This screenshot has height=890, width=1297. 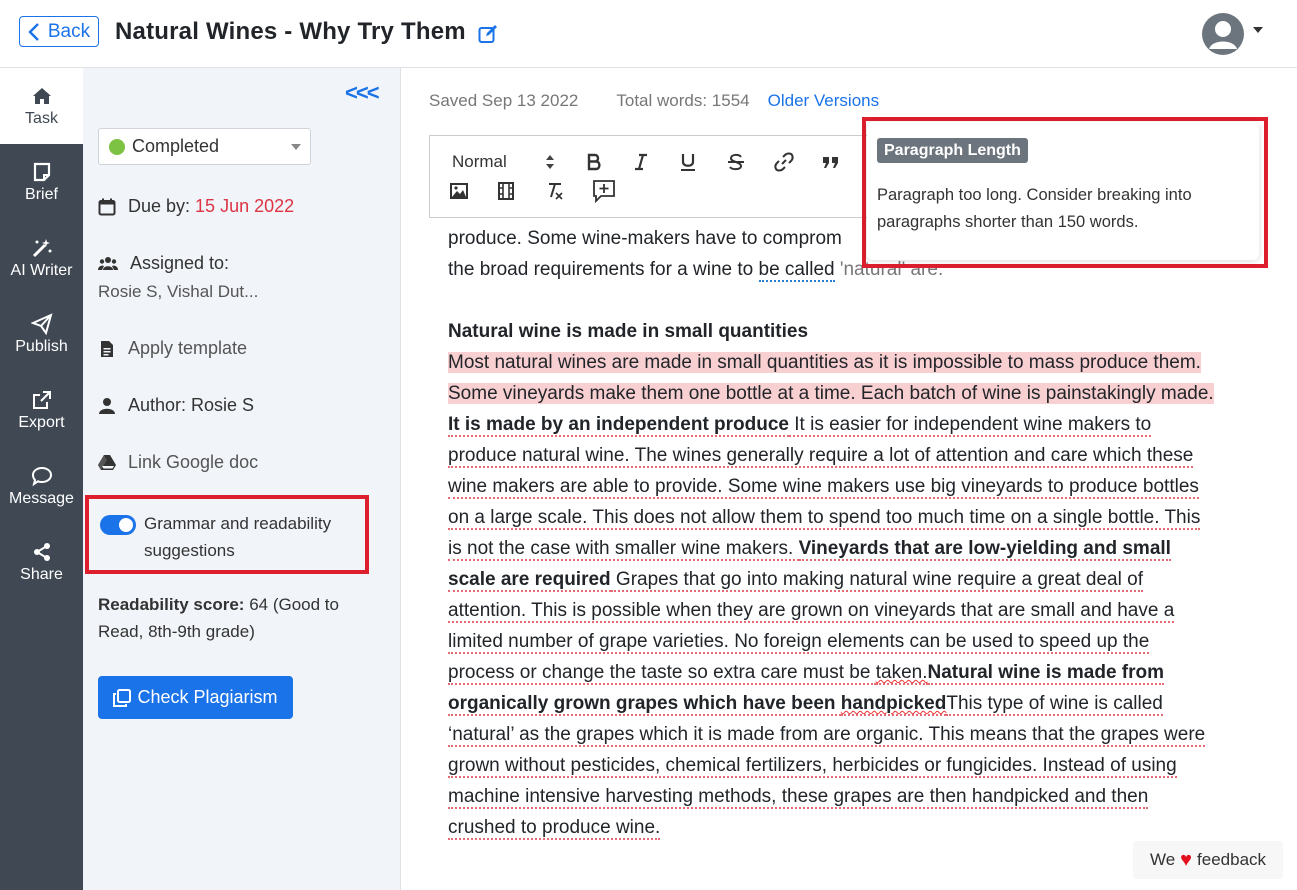 What do you see at coordinates (118, 525) in the screenshot?
I see `grammar-toggle-switch` at bounding box center [118, 525].